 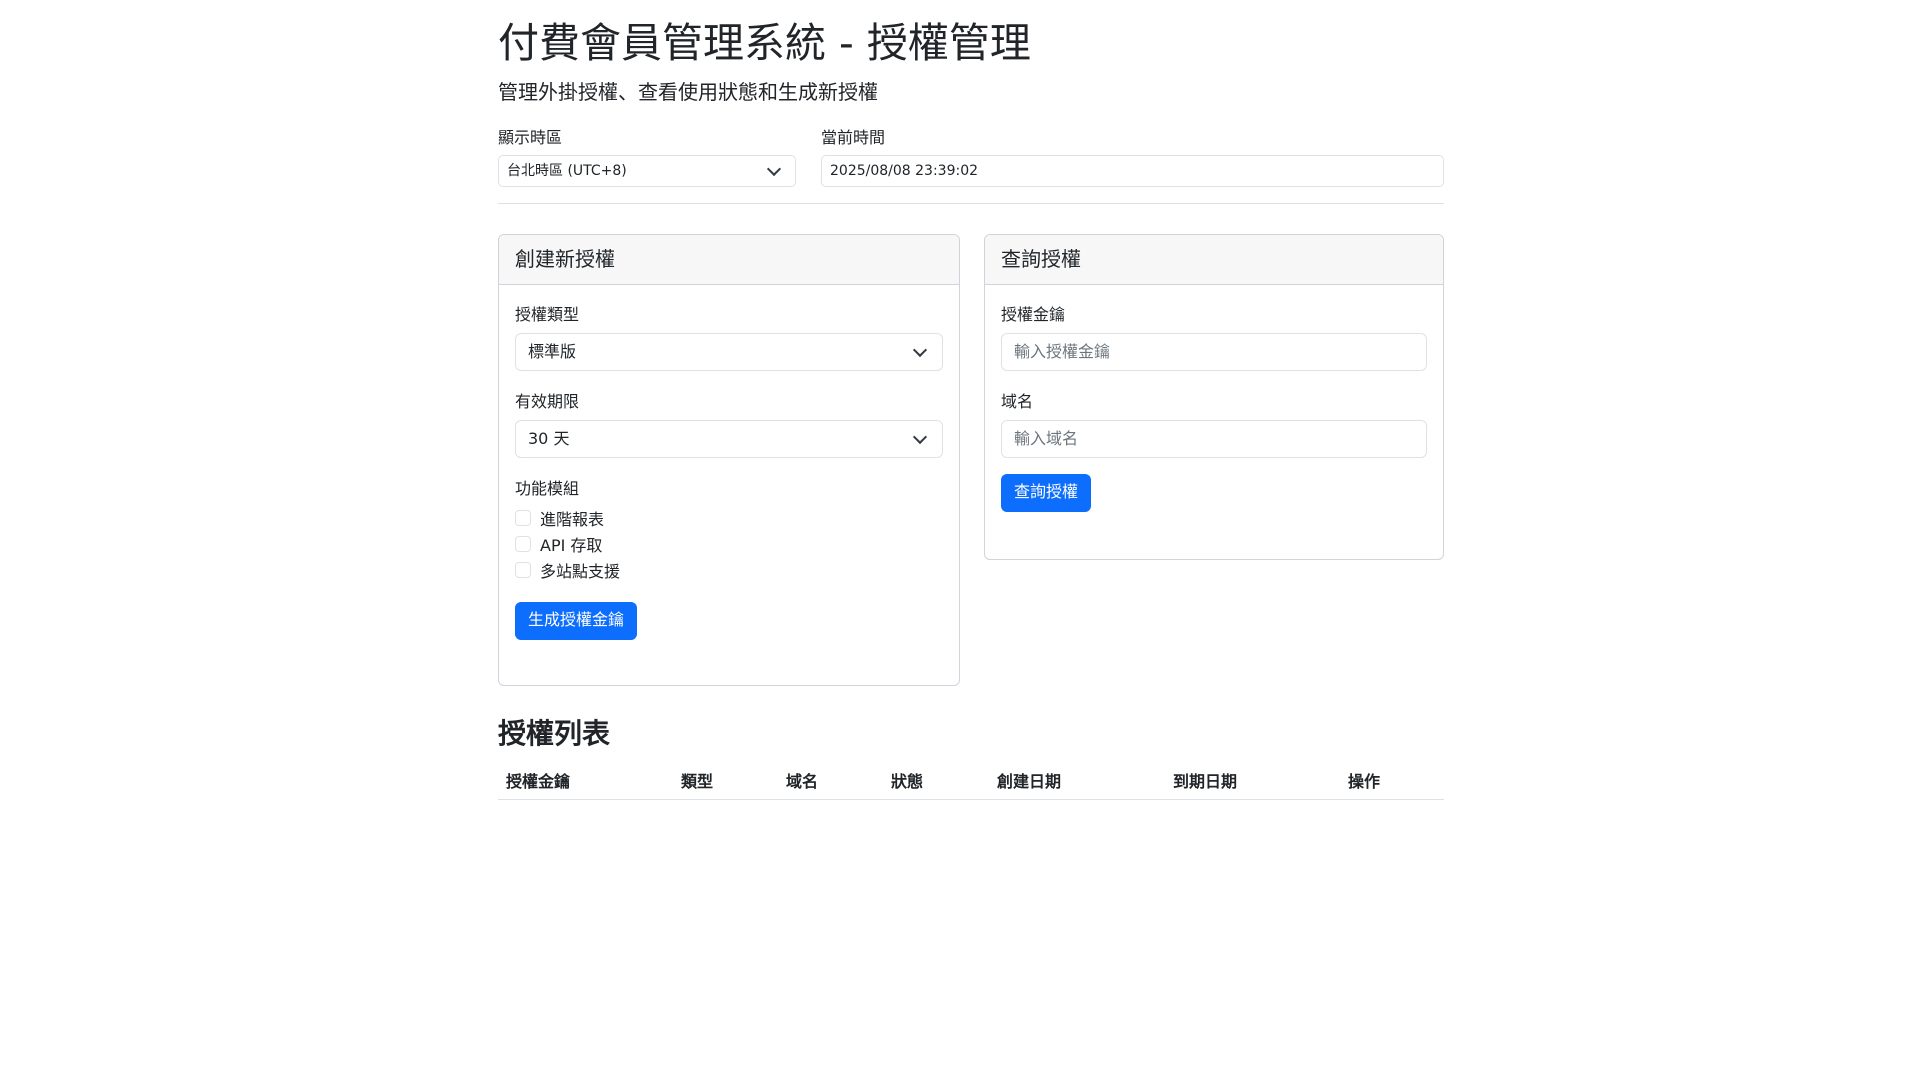 I want to click on query-card-title: 查詢授權, so click(x=1214, y=260).